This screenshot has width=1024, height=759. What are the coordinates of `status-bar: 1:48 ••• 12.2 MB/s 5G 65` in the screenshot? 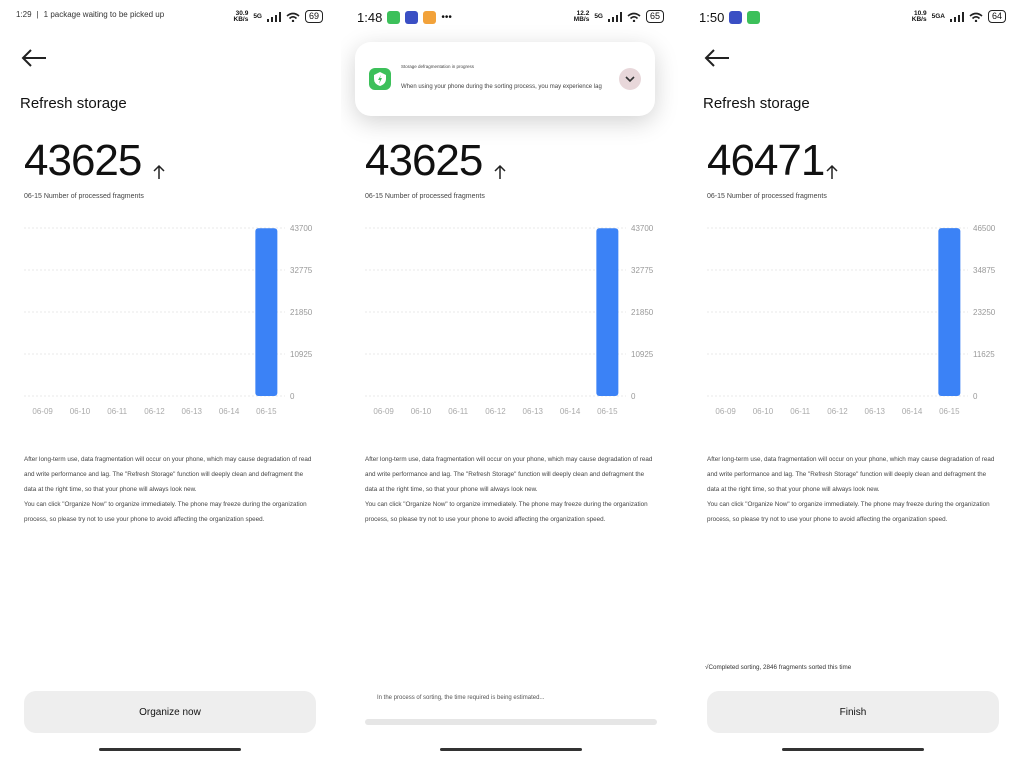 It's located at (511, 19).